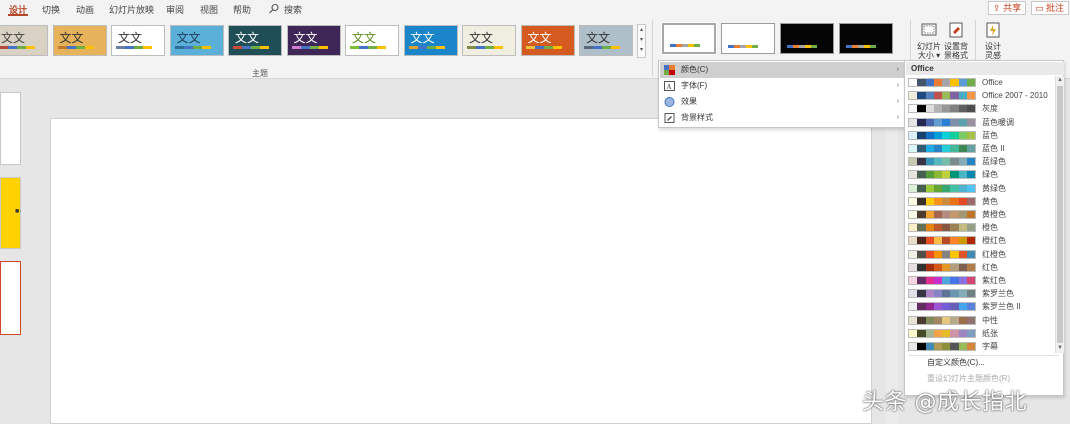 This screenshot has width=1070, height=424. Describe the element at coordinates (980, 95) in the screenshot. I see `color-scheme-item: Office 2007 - 2010` at that location.